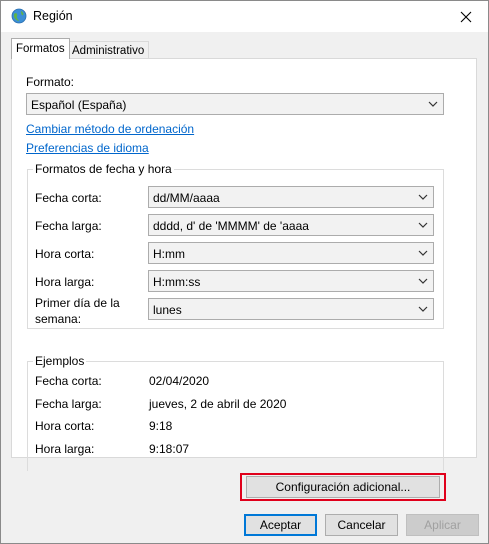  What do you see at coordinates (244, 45) in the screenshot?
I see `tab-bar: Formatos Administrativo` at bounding box center [244, 45].